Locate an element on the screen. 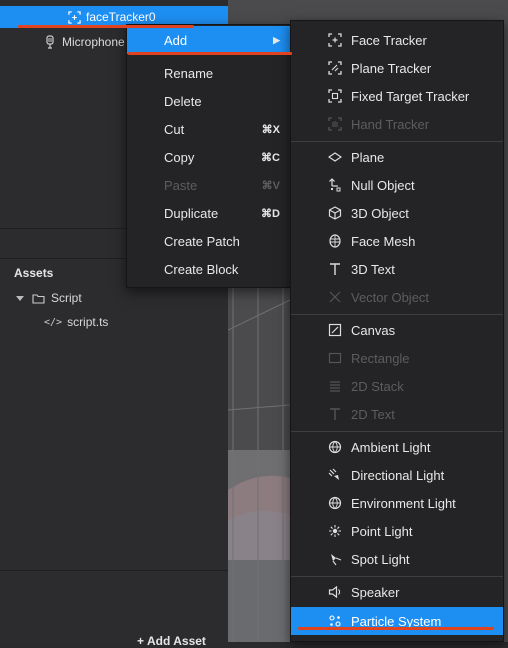 The height and width of the screenshot is (648, 508). submenu-item-point-light: Point Light is located at coordinates (397, 531).